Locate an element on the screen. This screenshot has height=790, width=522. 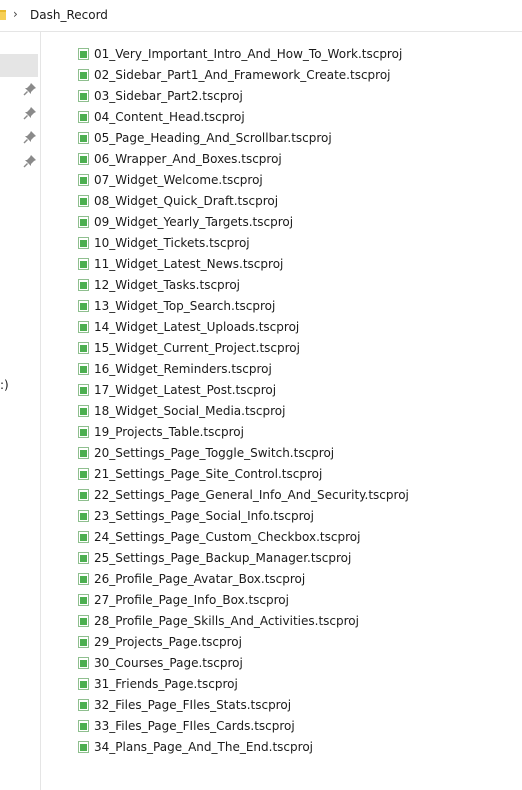
file-row: 27_Profile_Page_Info_Box.tscproj is located at coordinates (243, 599).